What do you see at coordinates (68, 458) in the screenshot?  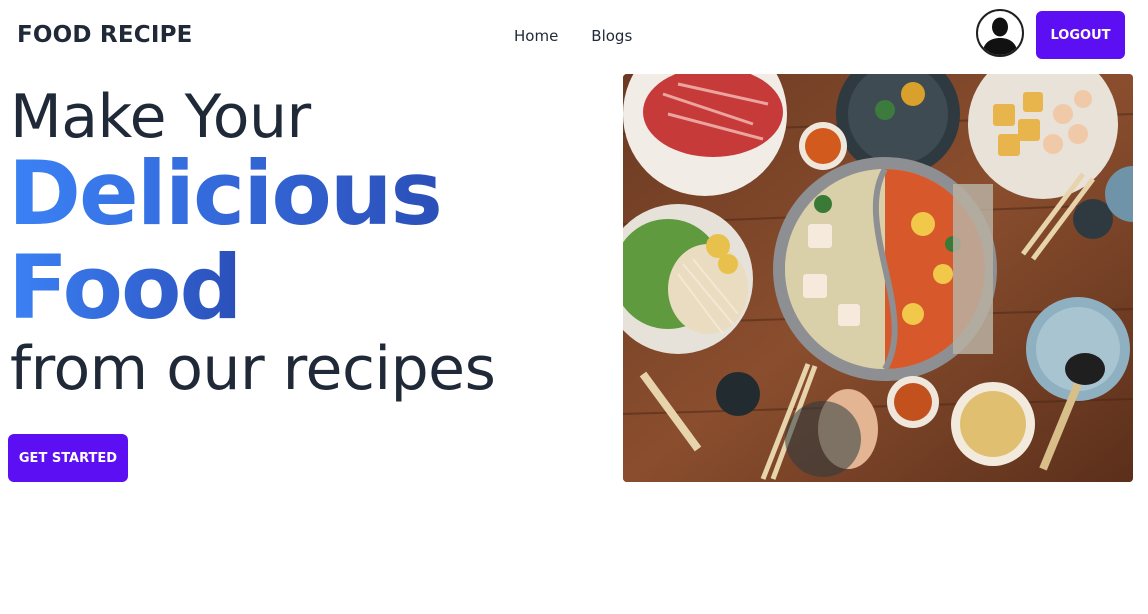 I see `get-started-button: GET STARTED` at bounding box center [68, 458].